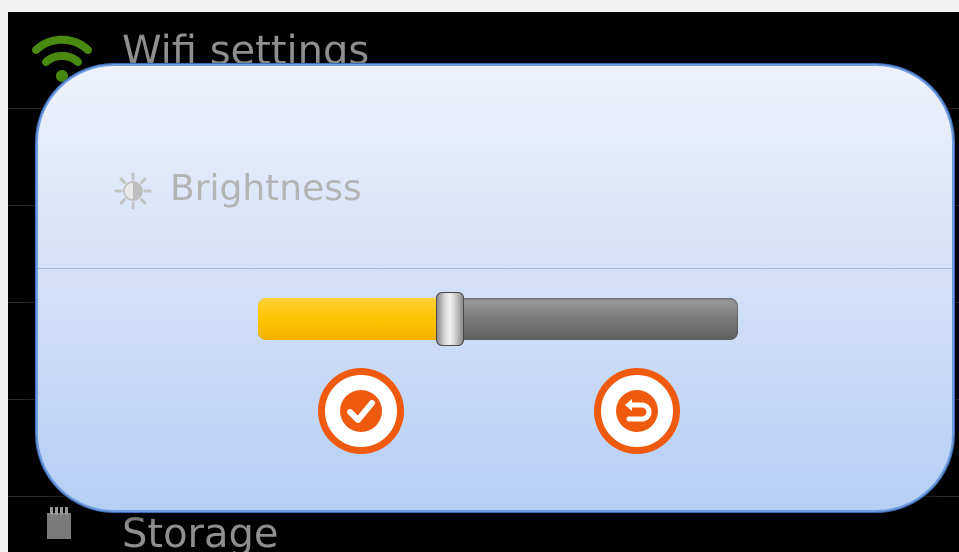 This screenshot has width=959, height=552. I want to click on undo-icon, so click(637, 411).